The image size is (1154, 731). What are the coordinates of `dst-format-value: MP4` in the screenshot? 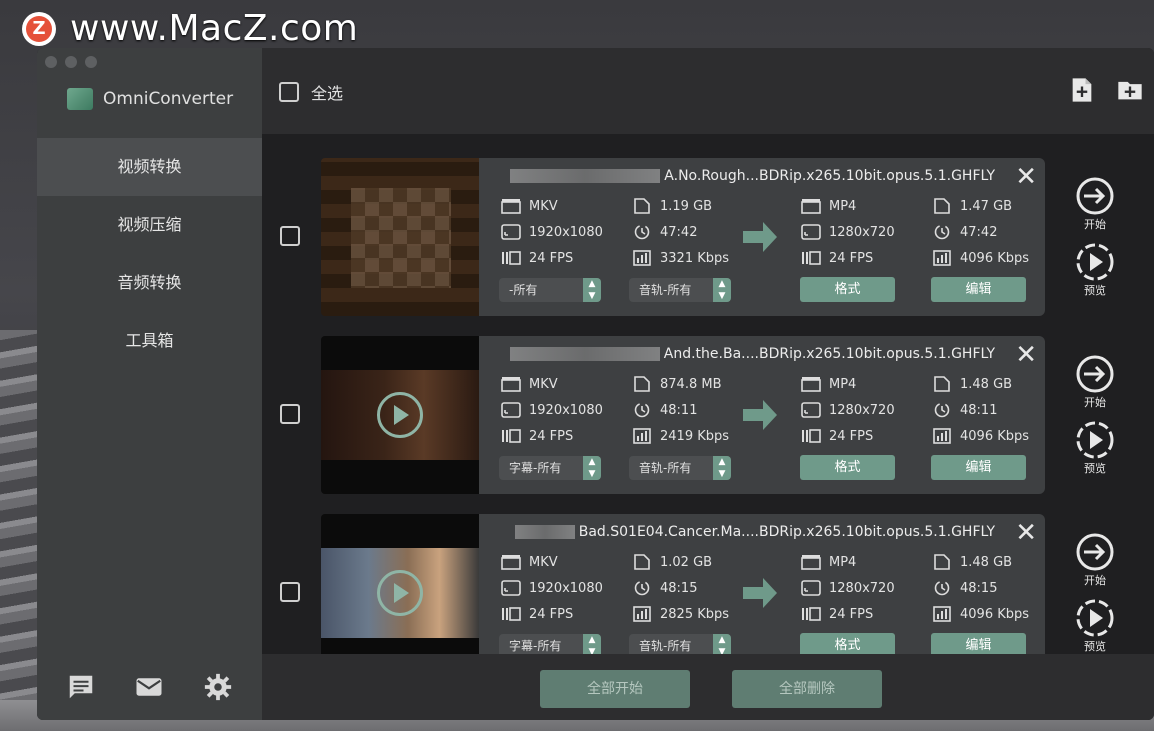 It's located at (843, 206).